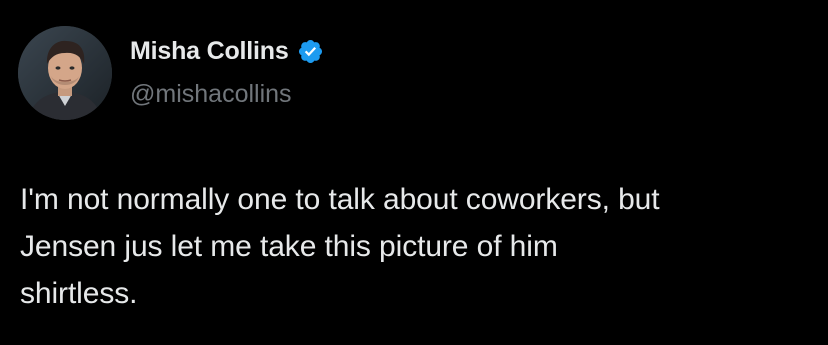 The width and height of the screenshot is (828, 345). I want to click on tweet-text-line: shirtless., so click(79, 293).